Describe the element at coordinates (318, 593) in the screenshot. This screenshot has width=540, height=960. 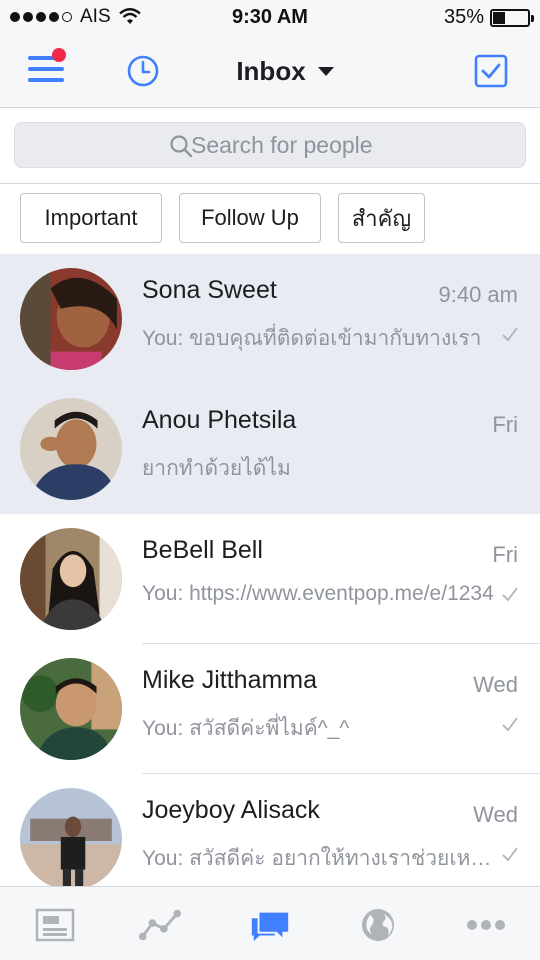
I see `message-preview: You: https://www.eventpop.me/e/1234` at that location.